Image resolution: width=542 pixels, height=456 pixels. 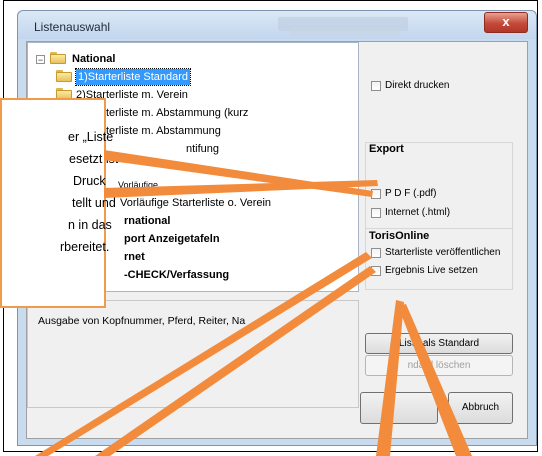 What do you see at coordinates (418, 212) in the screenshot?
I see `internet-label: Internet (.html)` at bounding box center [418, 212].